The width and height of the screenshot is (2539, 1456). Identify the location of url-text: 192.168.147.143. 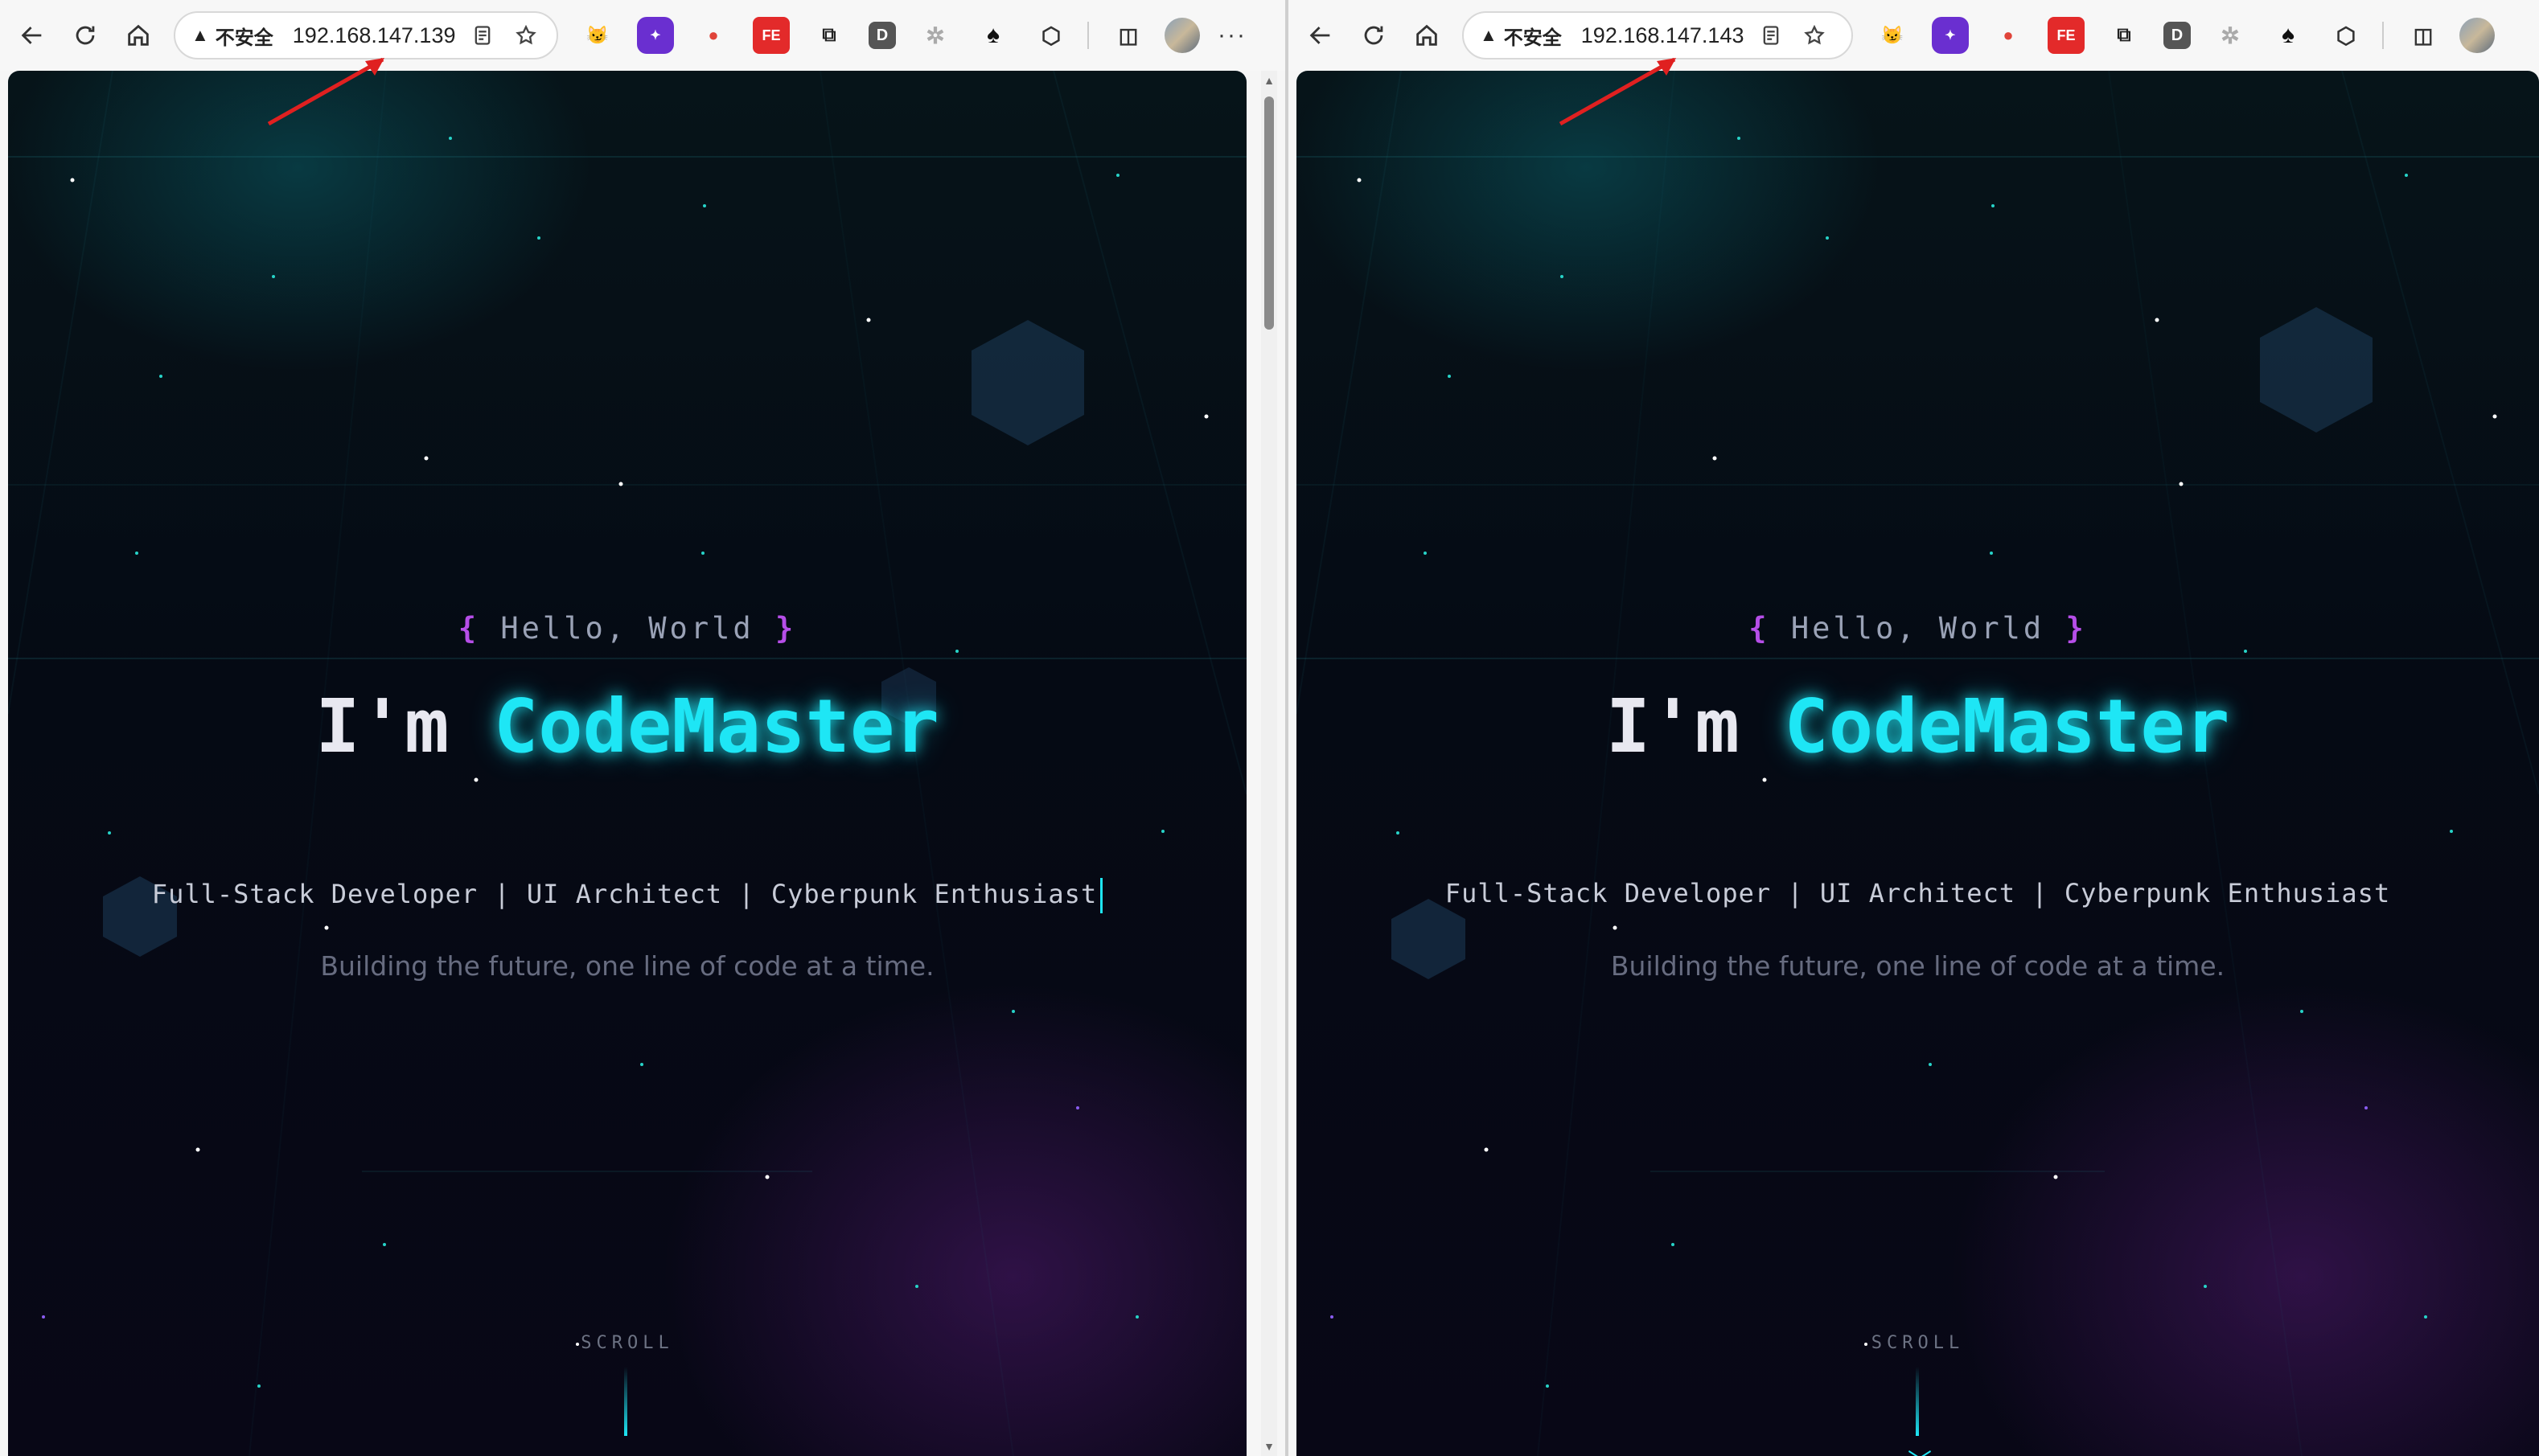
(1662, 35).